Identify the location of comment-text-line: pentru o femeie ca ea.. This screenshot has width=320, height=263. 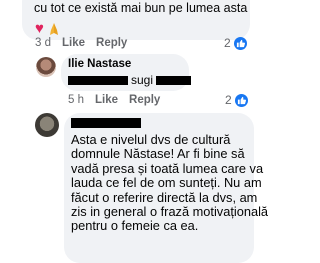
(135, 226).